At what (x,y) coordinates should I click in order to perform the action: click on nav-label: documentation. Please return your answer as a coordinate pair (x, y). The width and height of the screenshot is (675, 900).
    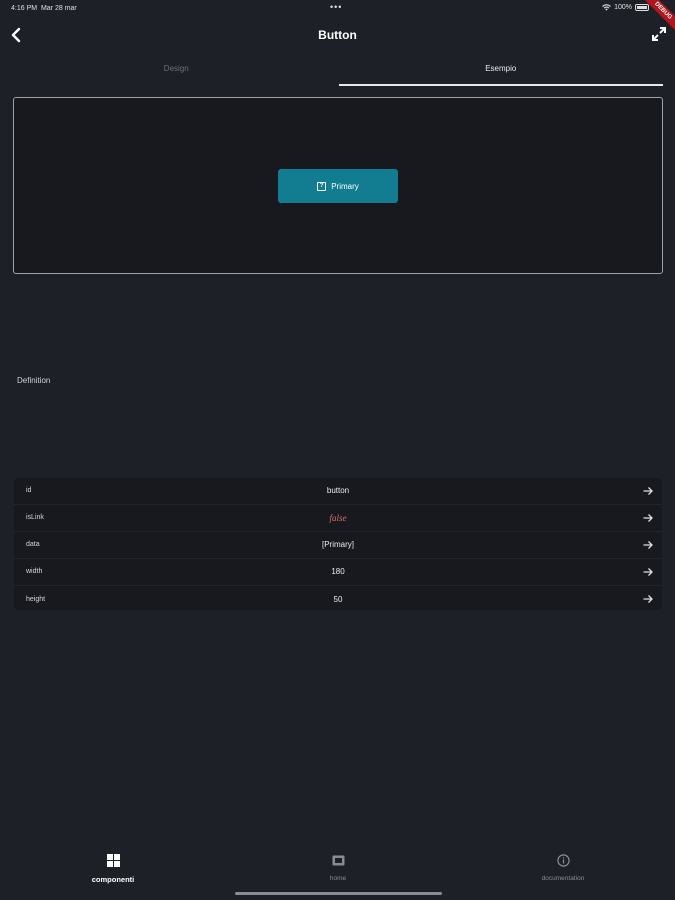
    Looking at the image, I should click on (563, 878).